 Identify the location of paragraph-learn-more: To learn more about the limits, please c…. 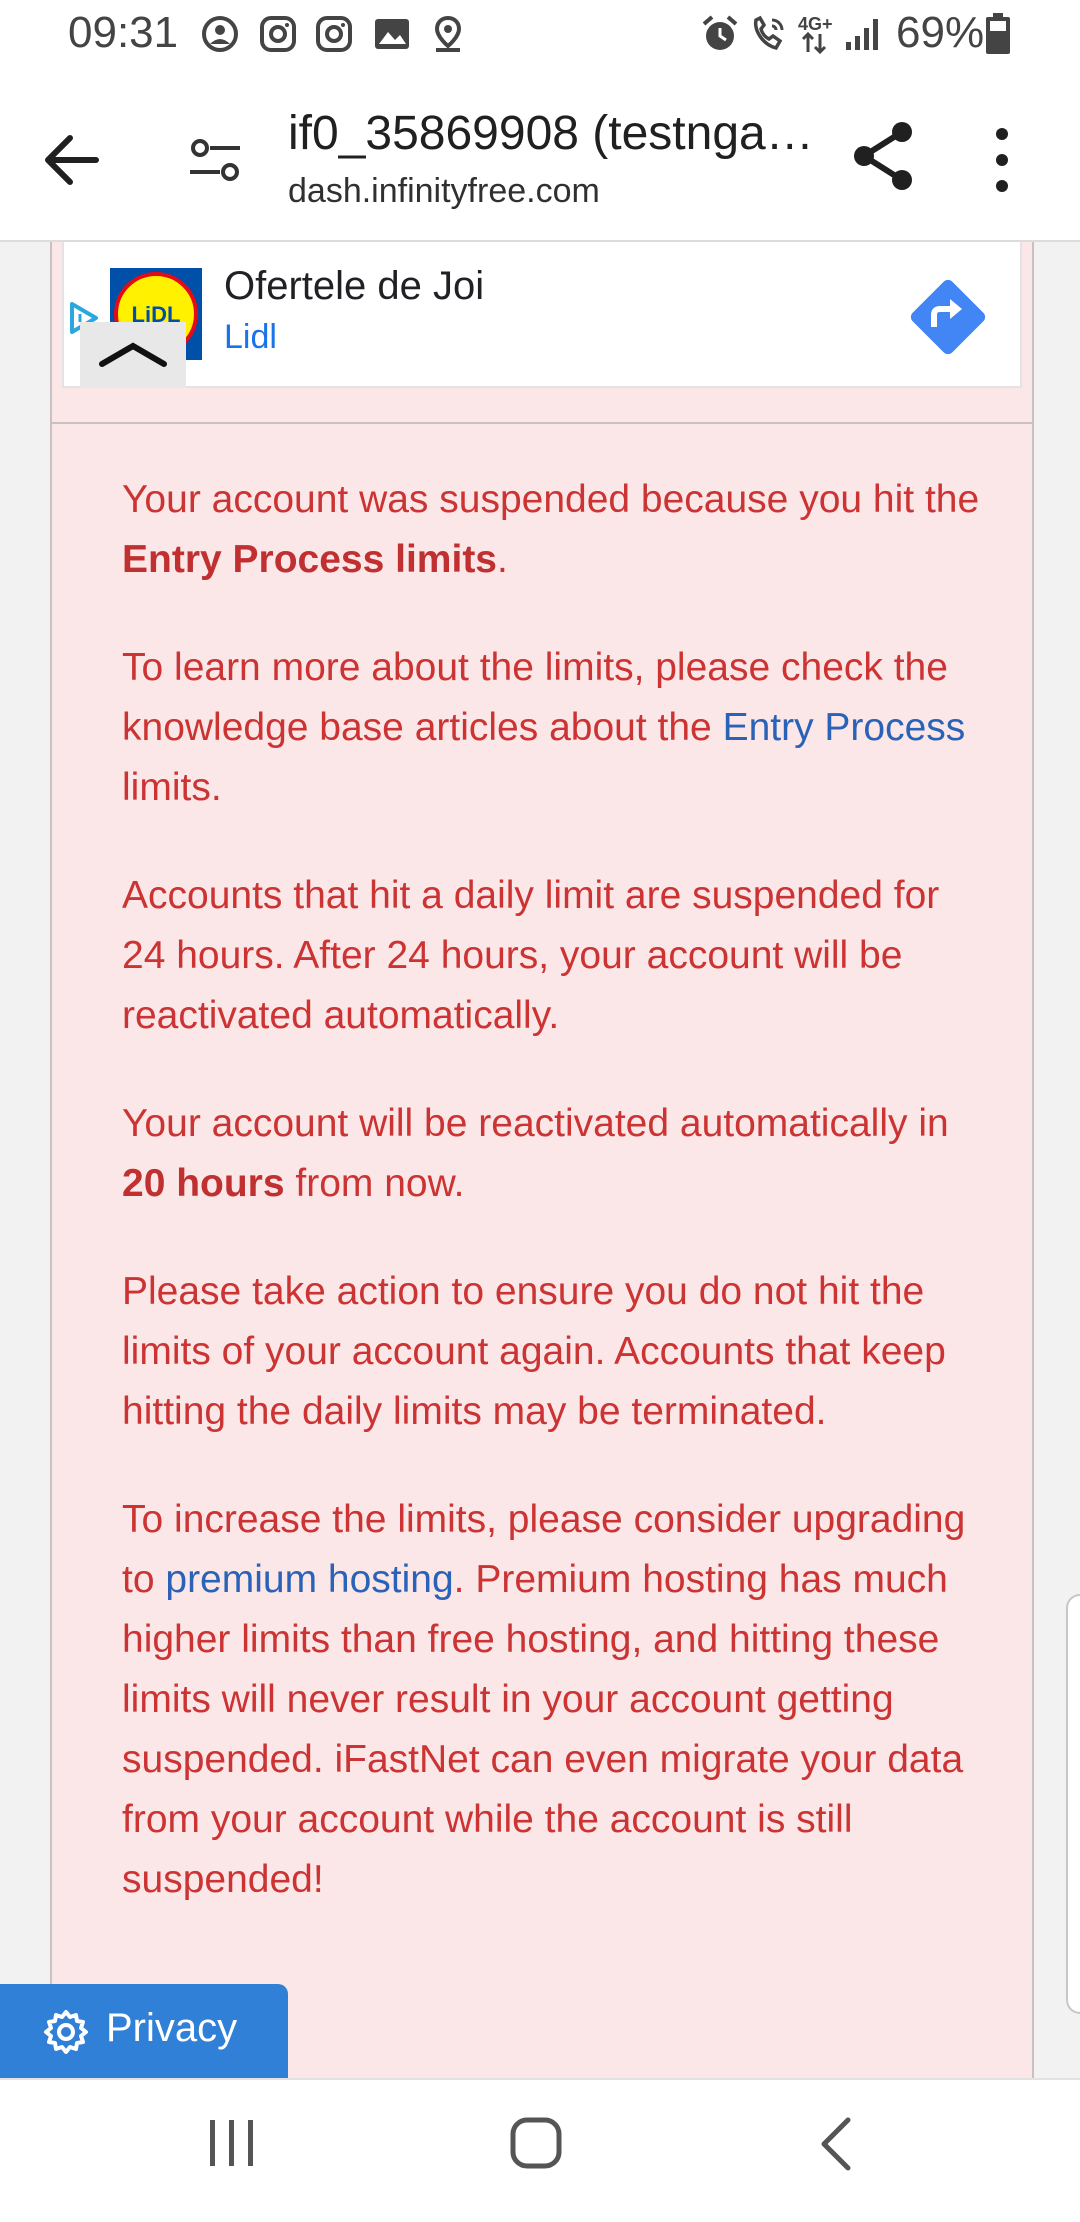
(544, 727).